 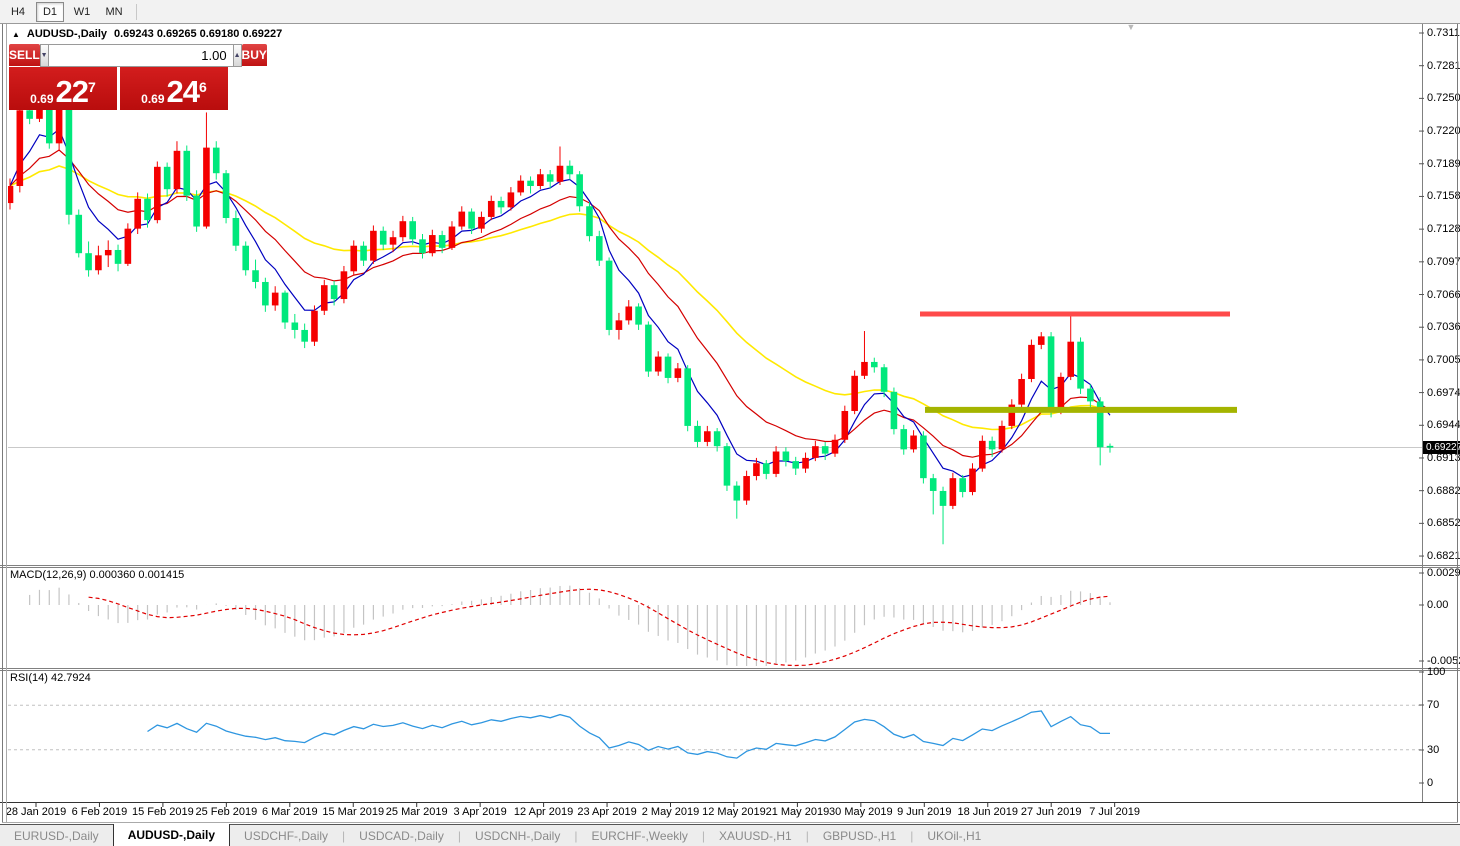 I want to click on price-tick-label: 0.70665, so click(x=1443, y=294).